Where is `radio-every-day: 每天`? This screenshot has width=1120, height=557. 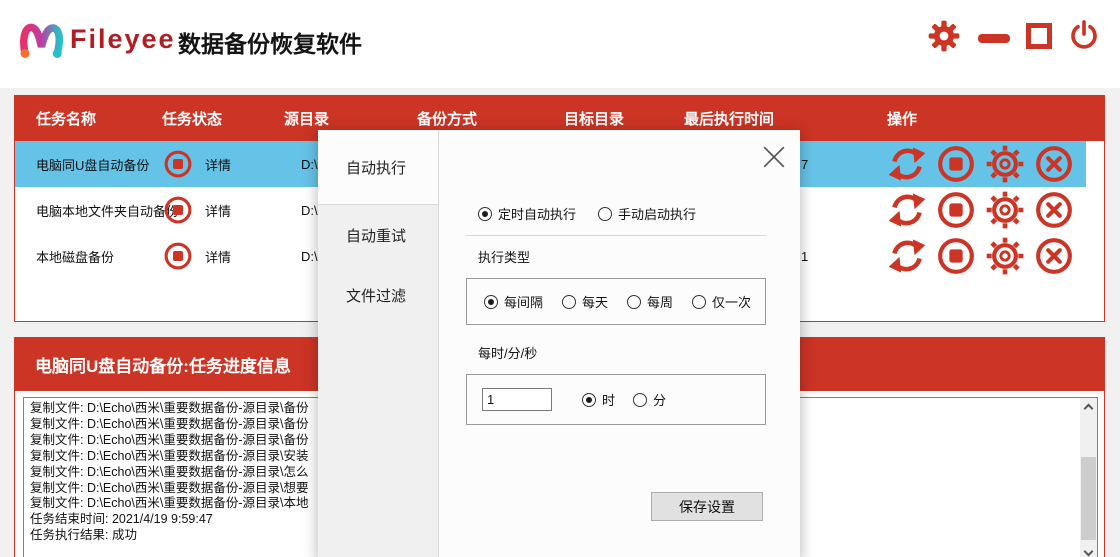 radio-every-day: 每天 is located at coordinates (585, 301).